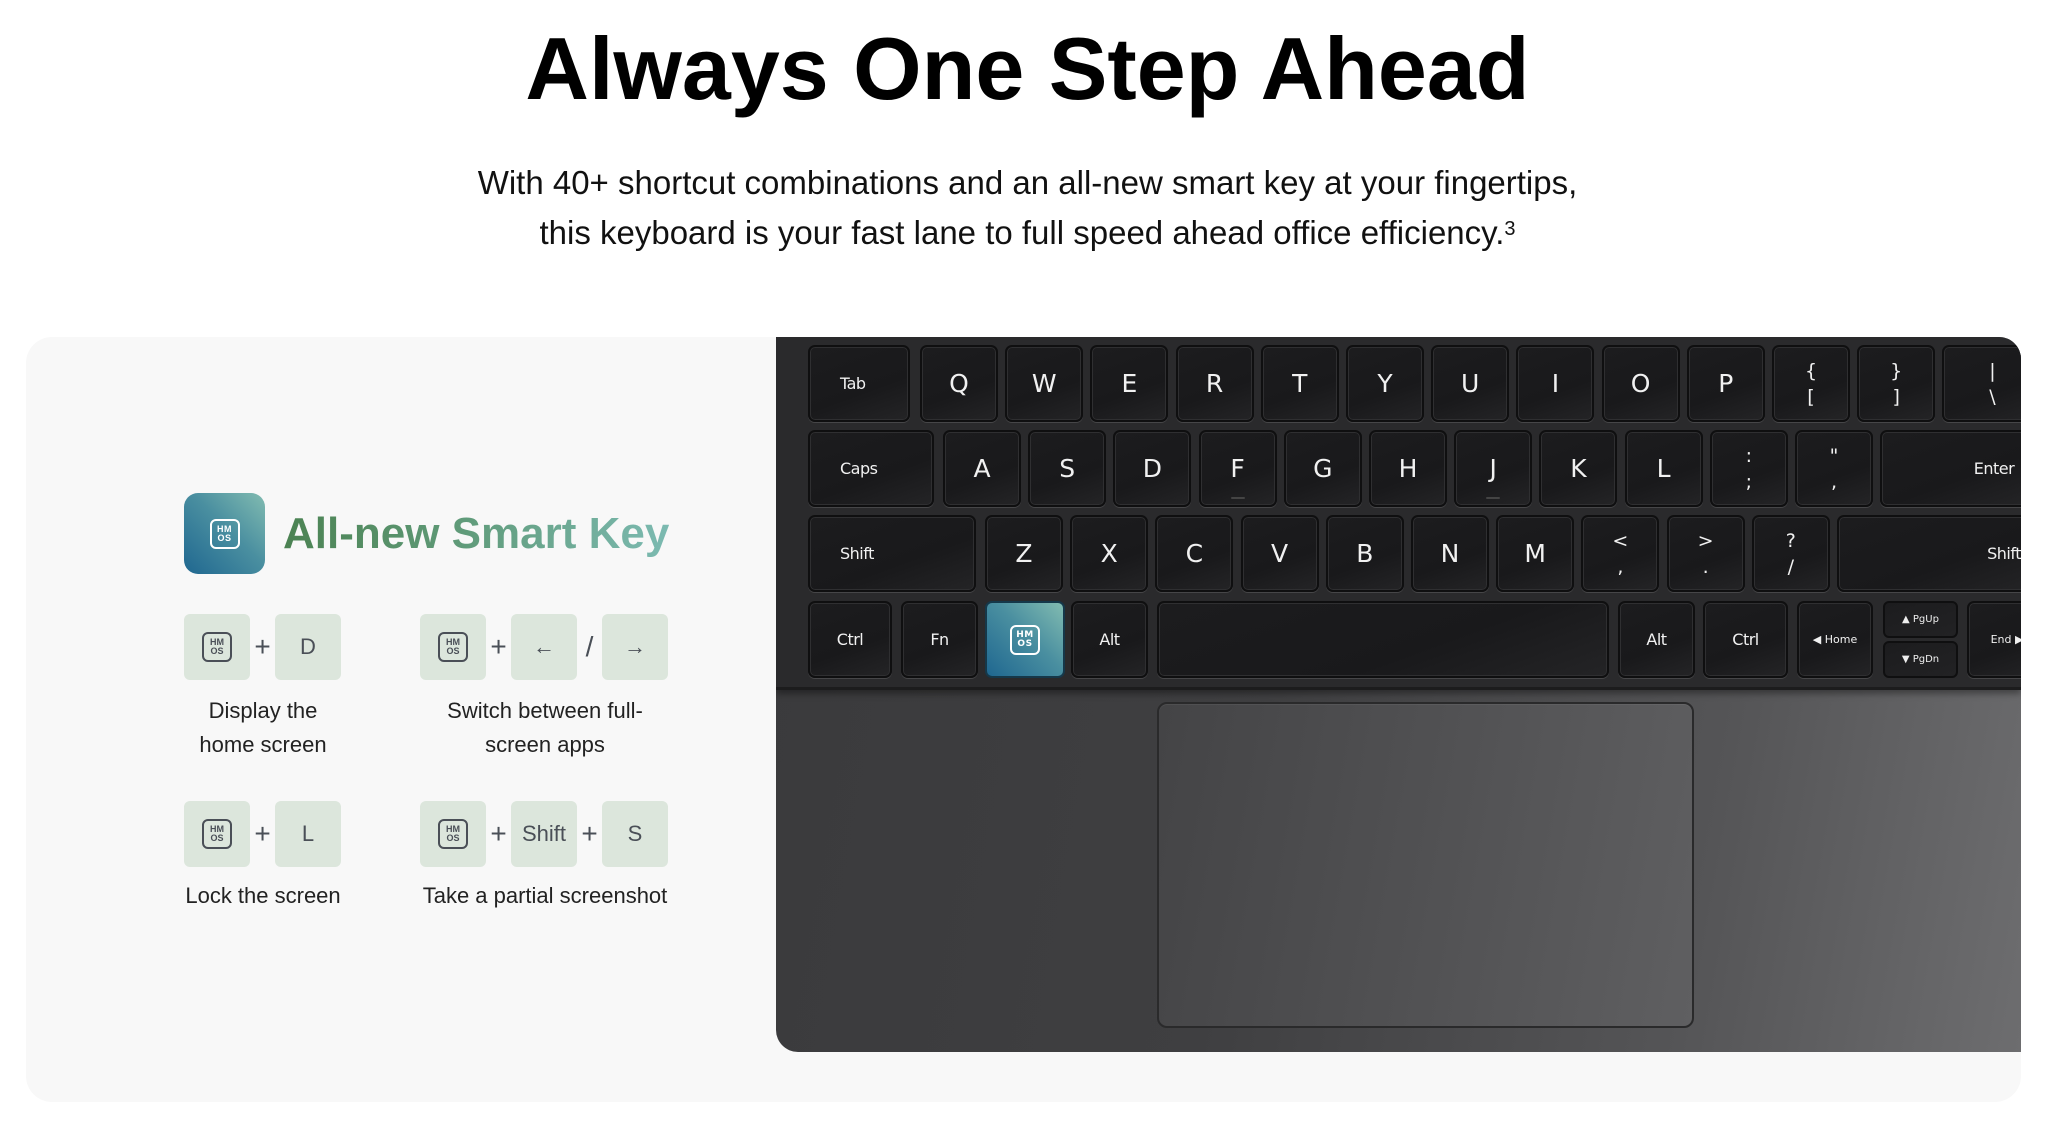 The image size is (2055, 1123). What do you see at coordinates (1425, 865) in the screenshot?
I see `trackpad` at bounding box center [1425, 865].